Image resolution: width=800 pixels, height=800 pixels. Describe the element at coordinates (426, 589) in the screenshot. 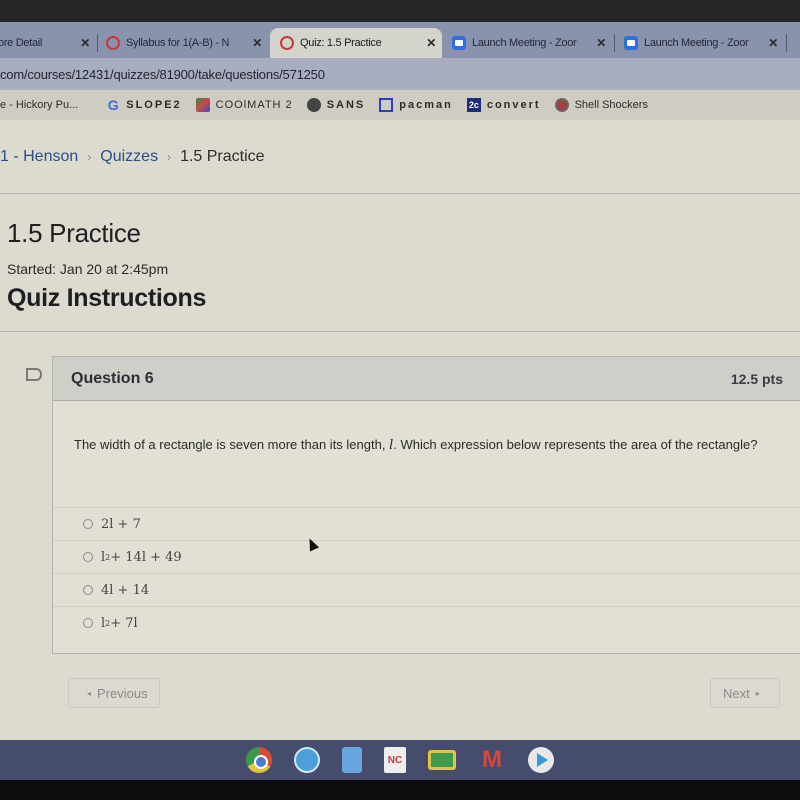

I see `answer-option: 4l + 14` at that location.